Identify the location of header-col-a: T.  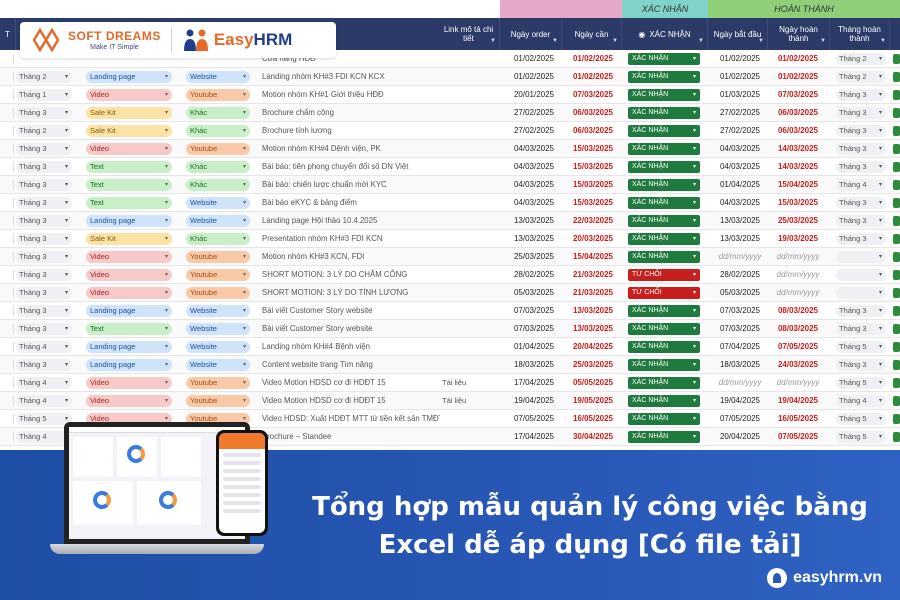
(8, 34).